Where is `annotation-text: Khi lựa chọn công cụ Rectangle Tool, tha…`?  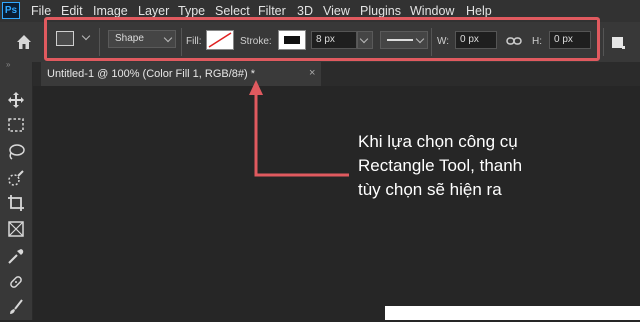
annotation-text: Khi lựa chọn công cụ Rectangle Tool, tha… is located at coordinates (483, 166).